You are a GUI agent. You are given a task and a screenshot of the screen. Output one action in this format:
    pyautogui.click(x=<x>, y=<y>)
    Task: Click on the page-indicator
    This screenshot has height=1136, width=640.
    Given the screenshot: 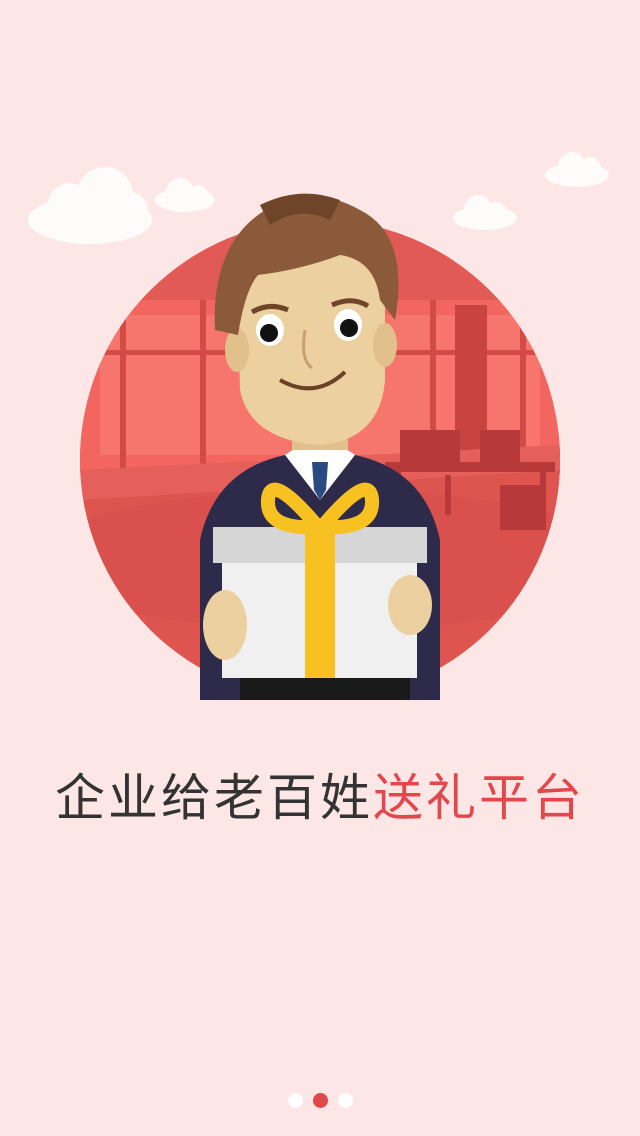 What is the action you would take?
    pyautogui.click(x=320, y=1100)
    